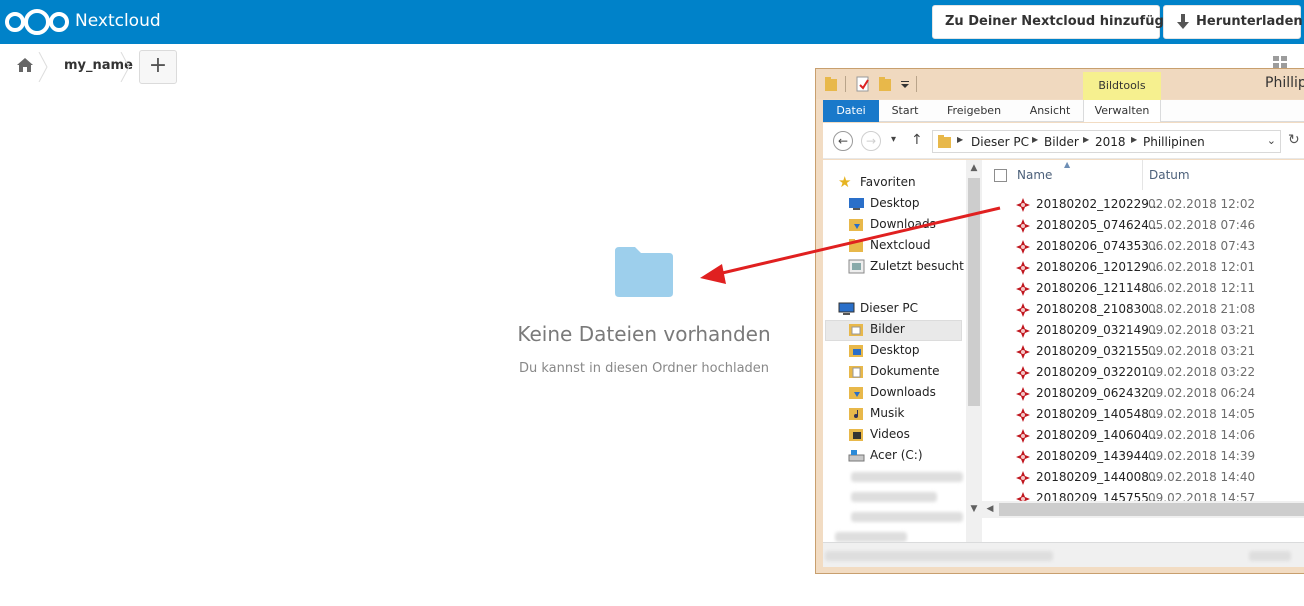 The image size is (1304, 606). Describe the element at coordinates (1060, 85) in the screenshot. I see `explorer-titlebar: Bildtools Phillip` at that location.